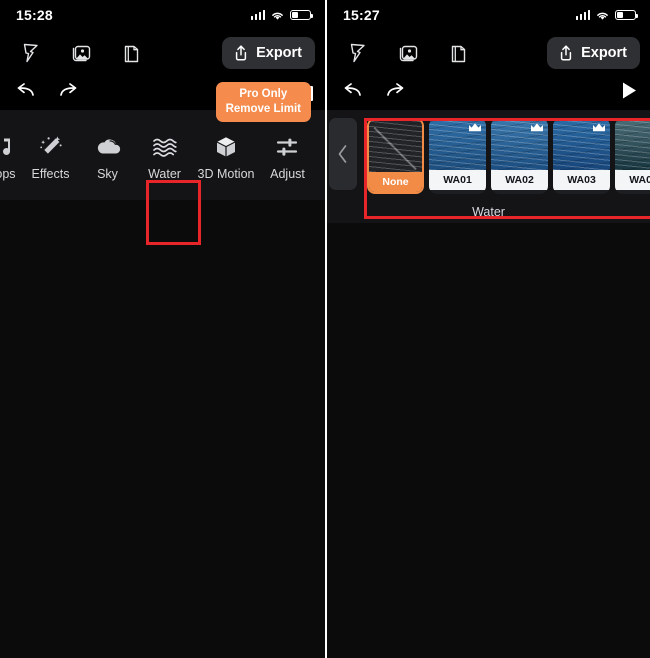  I want to click on pro-only-badge: Pro Only Remove Limit, so click(263, 102).